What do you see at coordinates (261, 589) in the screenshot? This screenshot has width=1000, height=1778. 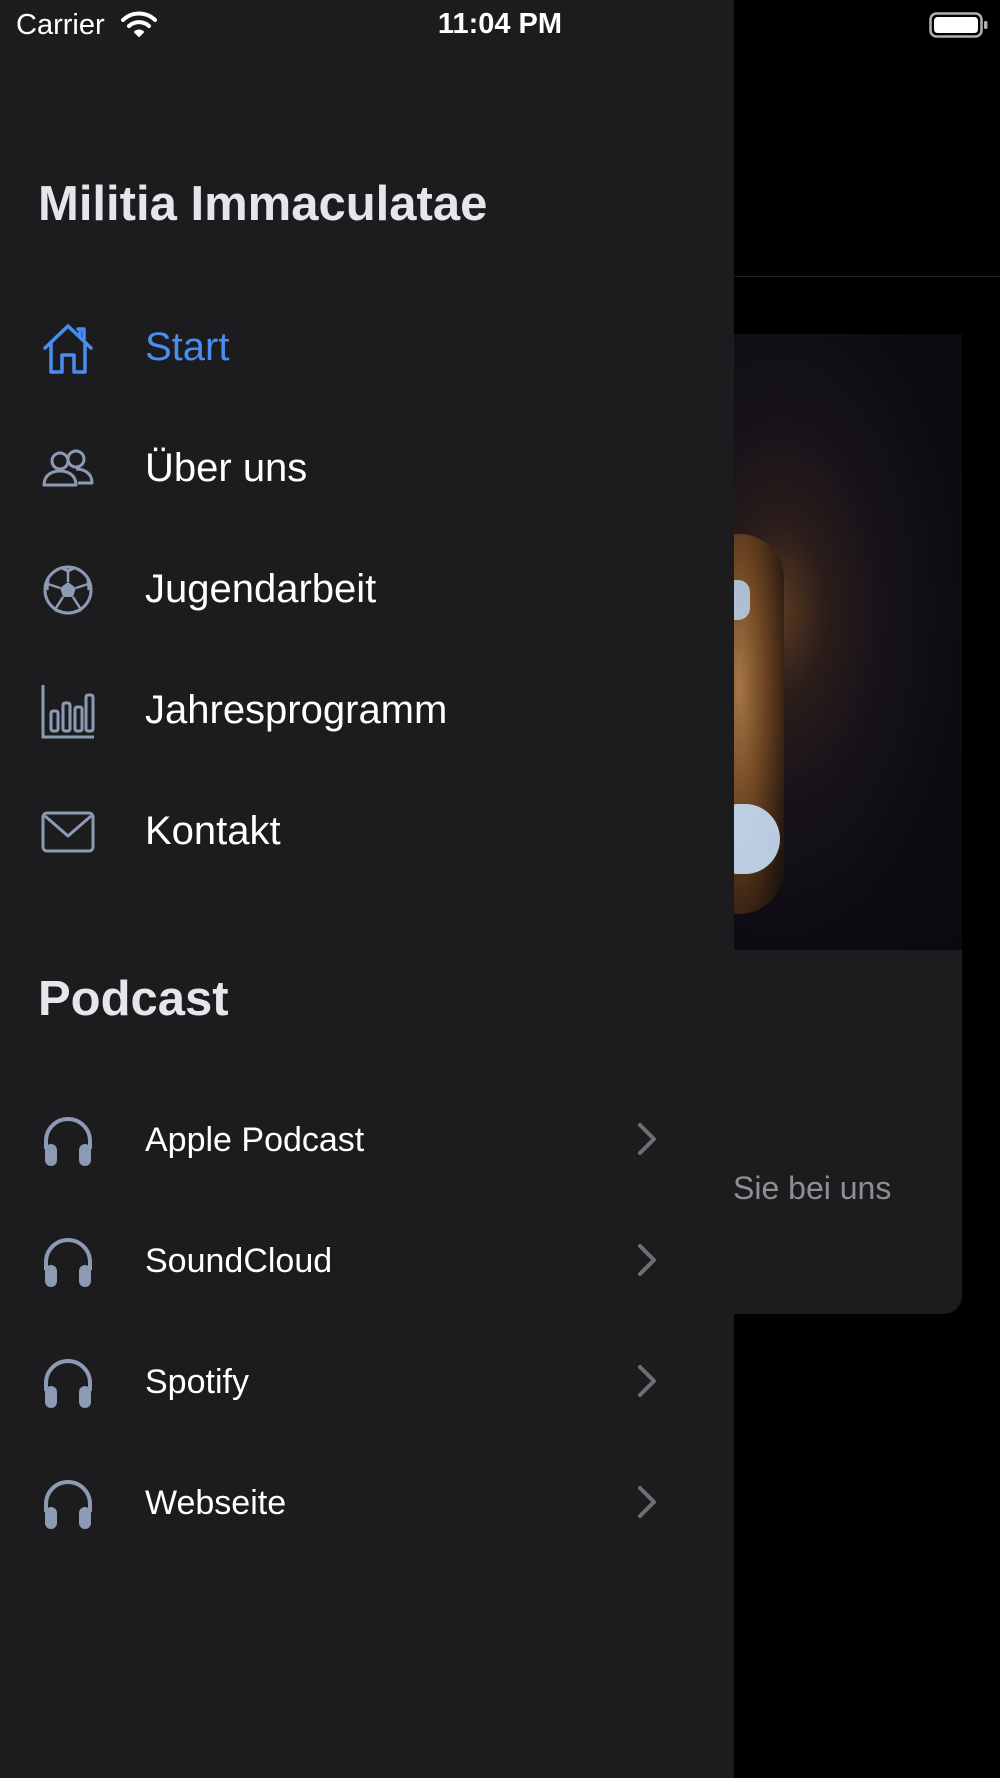 I see `nav-item-label: Jugendarbeit` at bounding box center [261, 589].